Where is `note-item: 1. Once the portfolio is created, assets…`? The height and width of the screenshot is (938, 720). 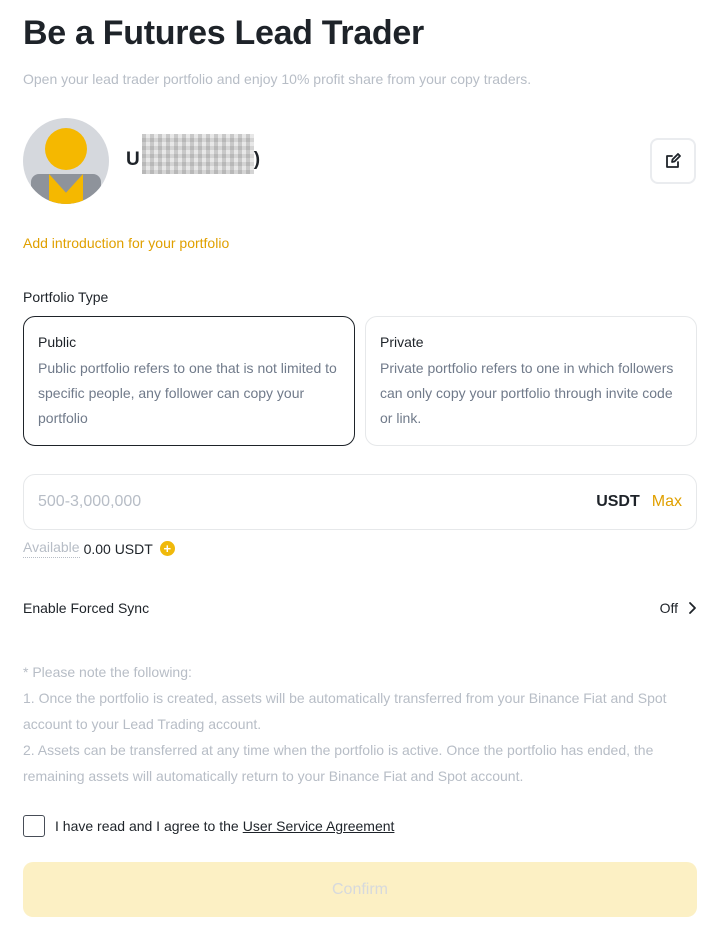 note-item: 1. Once the portfolio is created, assets… is located at coordinates (345, 711).